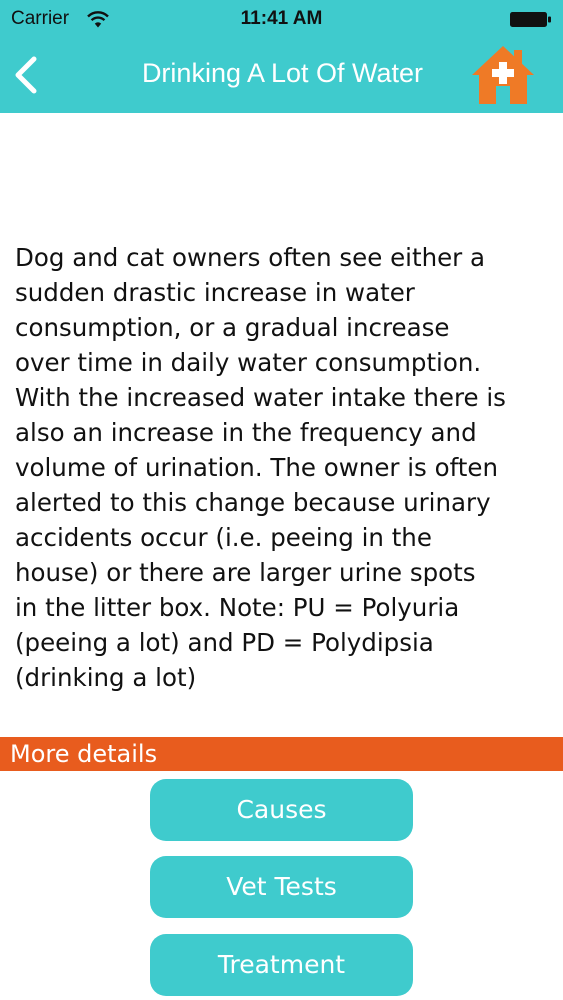 This screenshot has width=563, height=1000. What do you see at coordinates (281, 754) in the screenshot?
I see `more-details-header: More details` at bounding box center [281, 754].